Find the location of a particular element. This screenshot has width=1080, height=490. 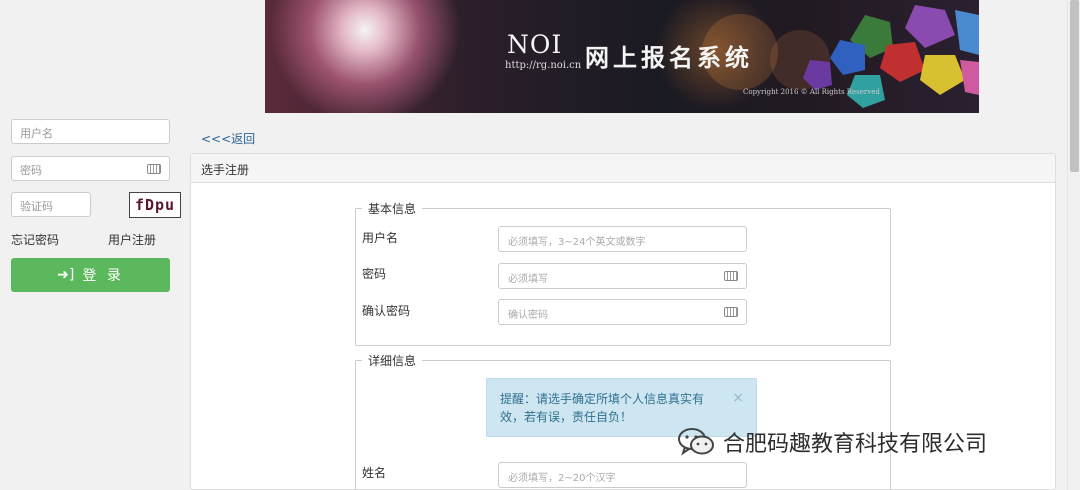

captcha-image: fDpu is located at coordinates (155, 205).